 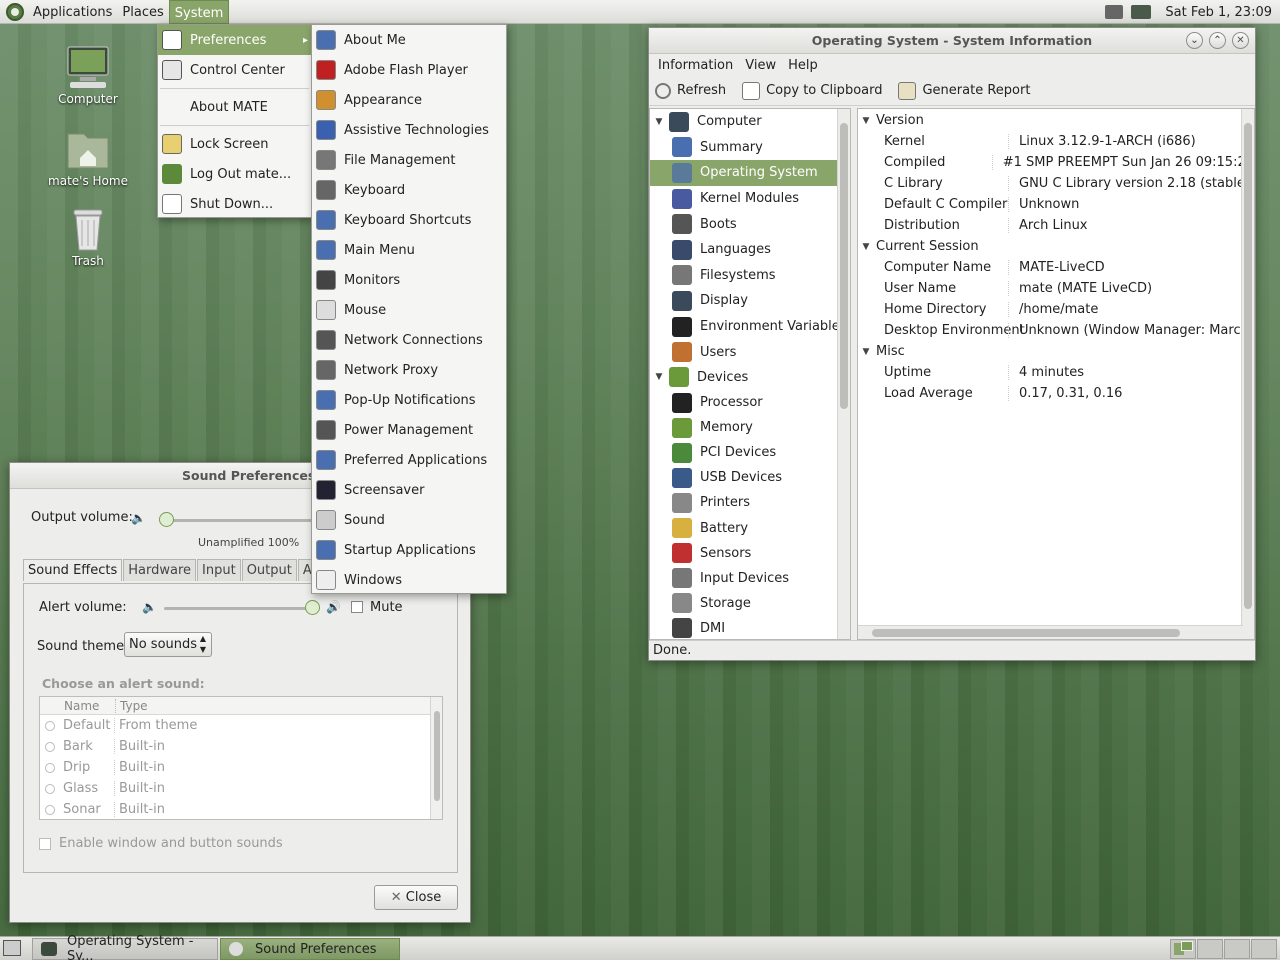 I want to click on network-icon, so click(x=1141, y=12).